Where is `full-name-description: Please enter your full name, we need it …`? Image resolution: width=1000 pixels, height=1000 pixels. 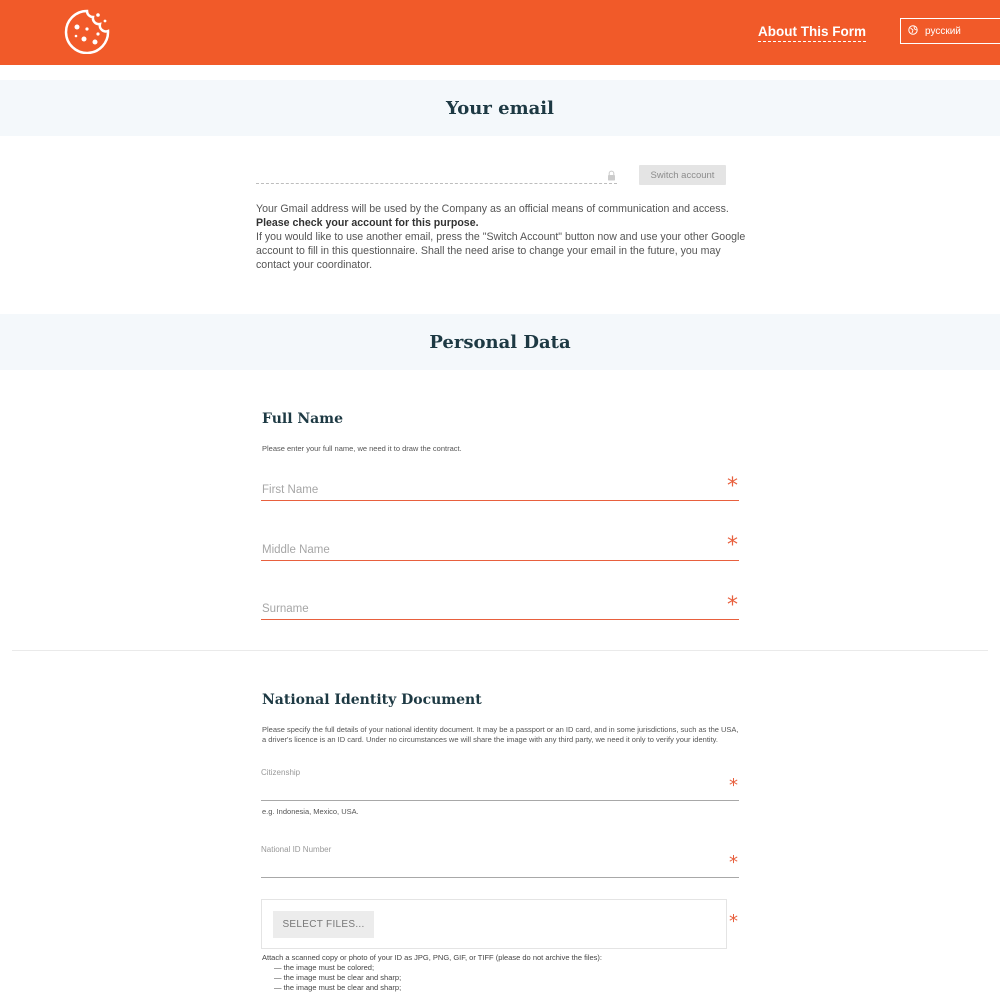
full-name-description: Please enter your full name, we need it … is located at coordinates (362, 448).